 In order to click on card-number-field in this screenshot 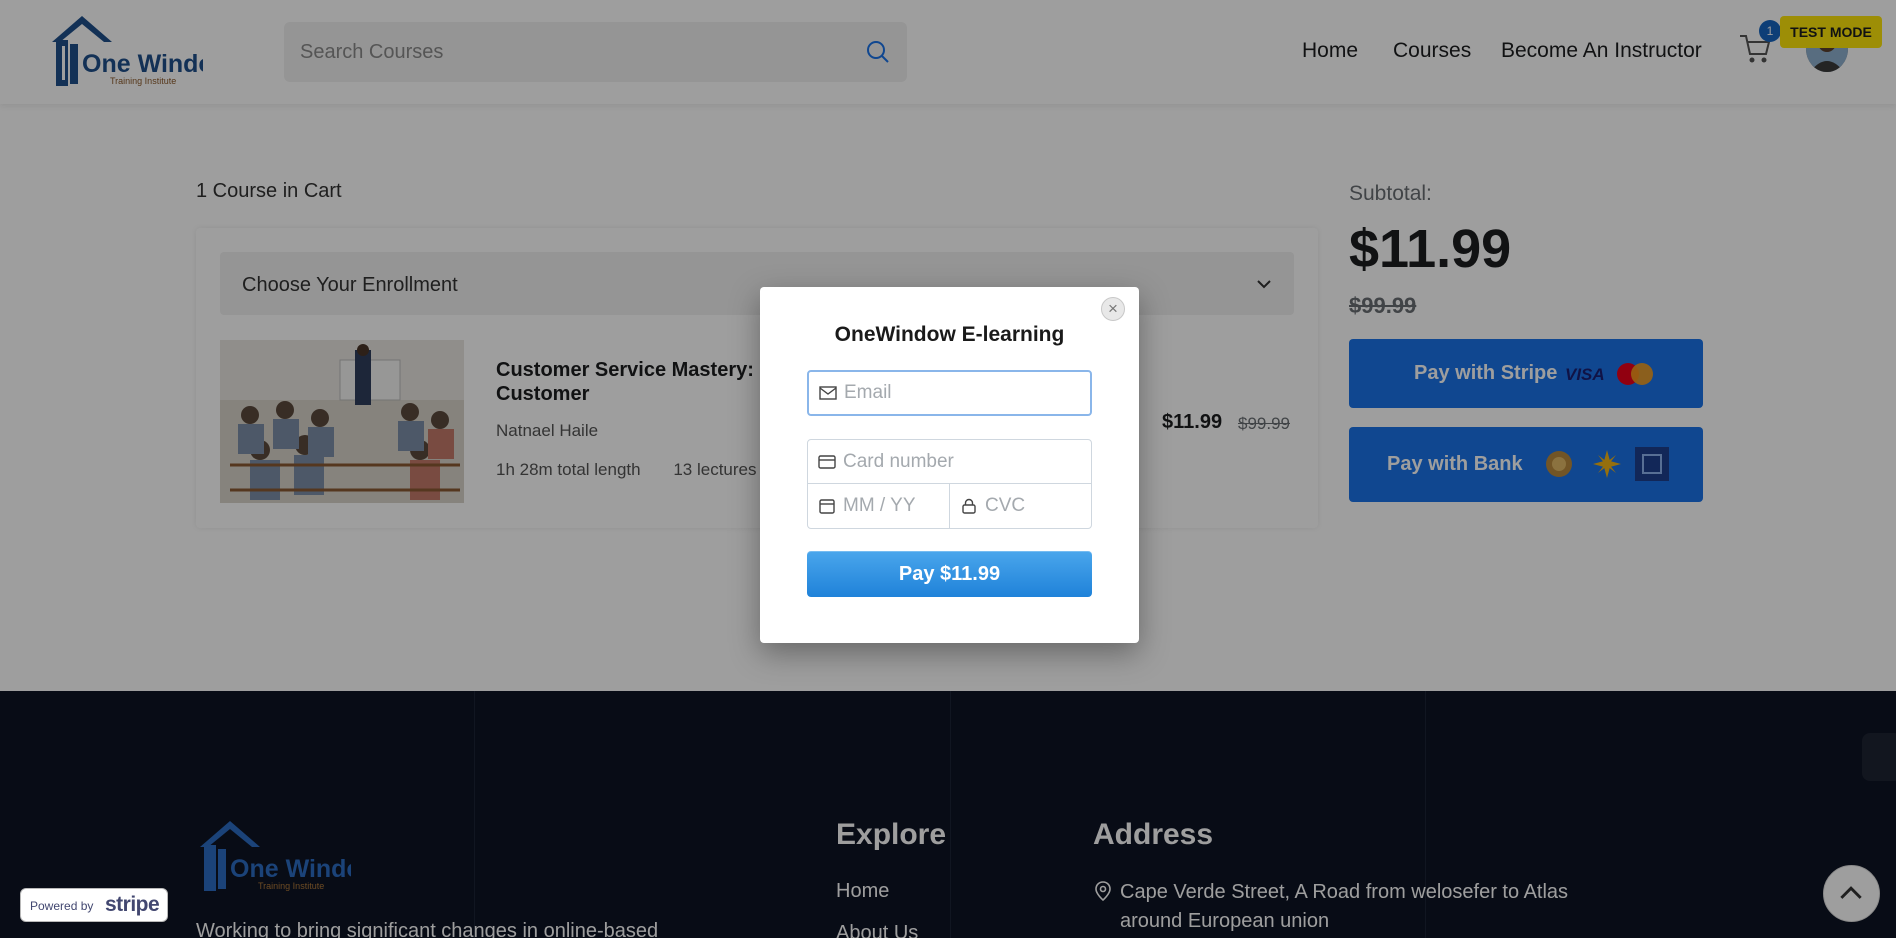, I will do `click(949, 462)`.